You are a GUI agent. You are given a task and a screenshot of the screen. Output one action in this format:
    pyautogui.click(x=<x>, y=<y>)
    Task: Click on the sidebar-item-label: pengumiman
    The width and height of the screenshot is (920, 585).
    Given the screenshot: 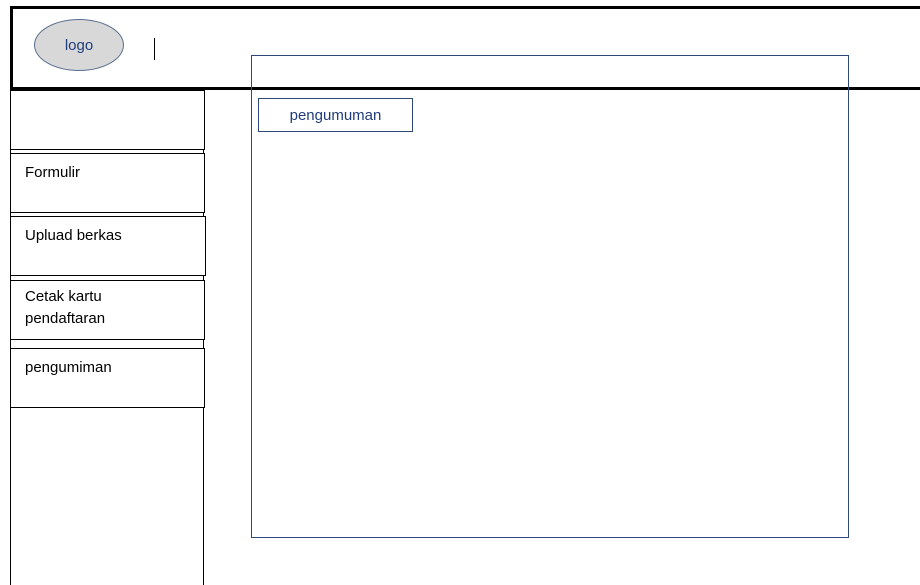 What is the action you would take?
    pyautogui.click(x=68, y=367)
    